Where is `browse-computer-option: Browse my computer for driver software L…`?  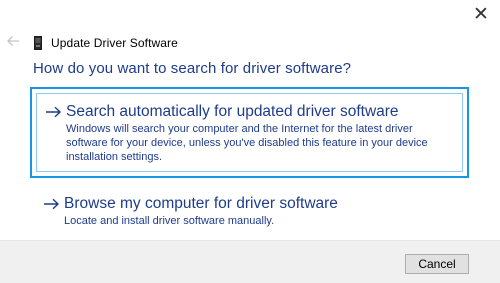 browse-computer-option: Browse my computer for driver software L… is located at coordinates (249, 214).